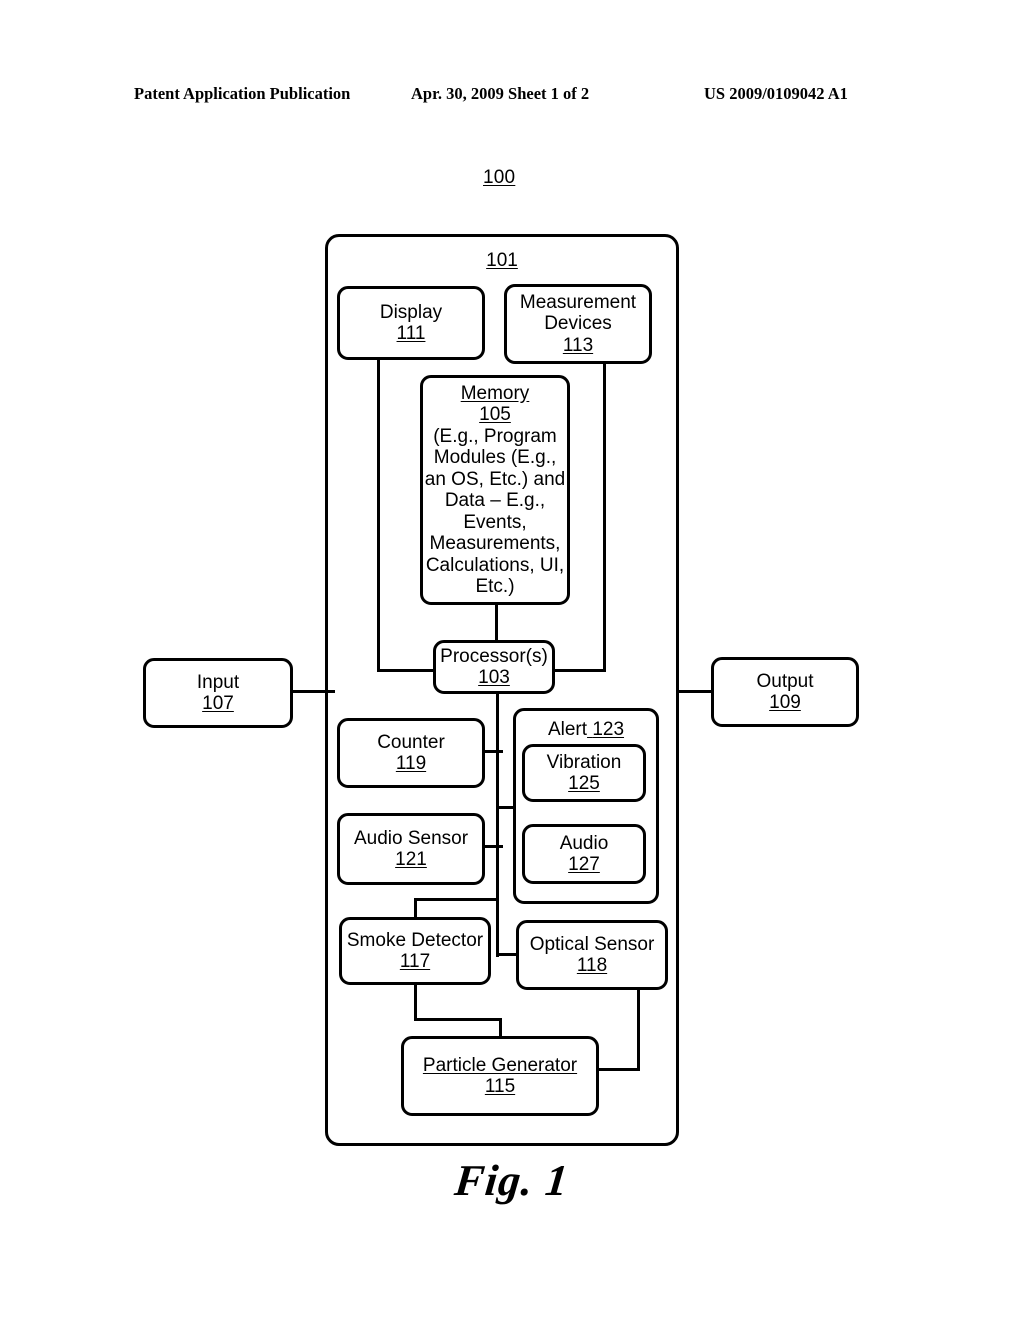  I want to click on block-particle-generator-115: Particle Generator 115, so click(500, 1076).